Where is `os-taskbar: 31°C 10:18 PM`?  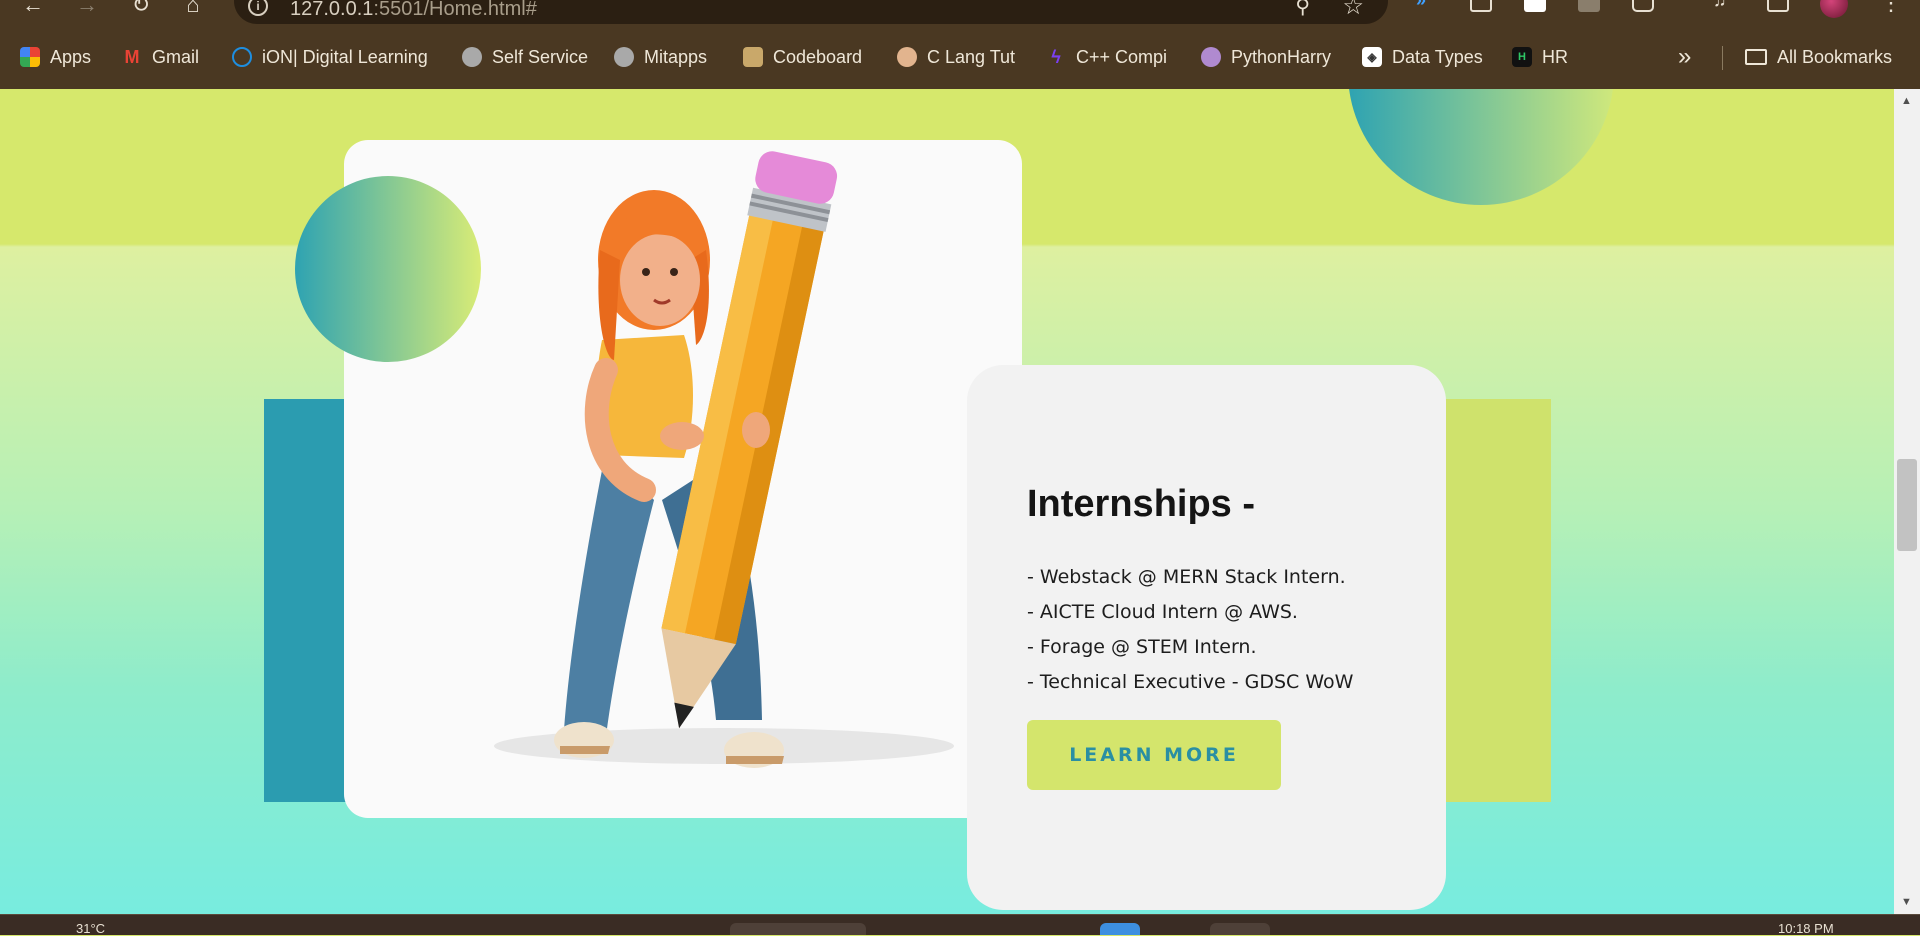 os-taskbar: 31°C 10:18 PM is located at coordinates (960, 925).